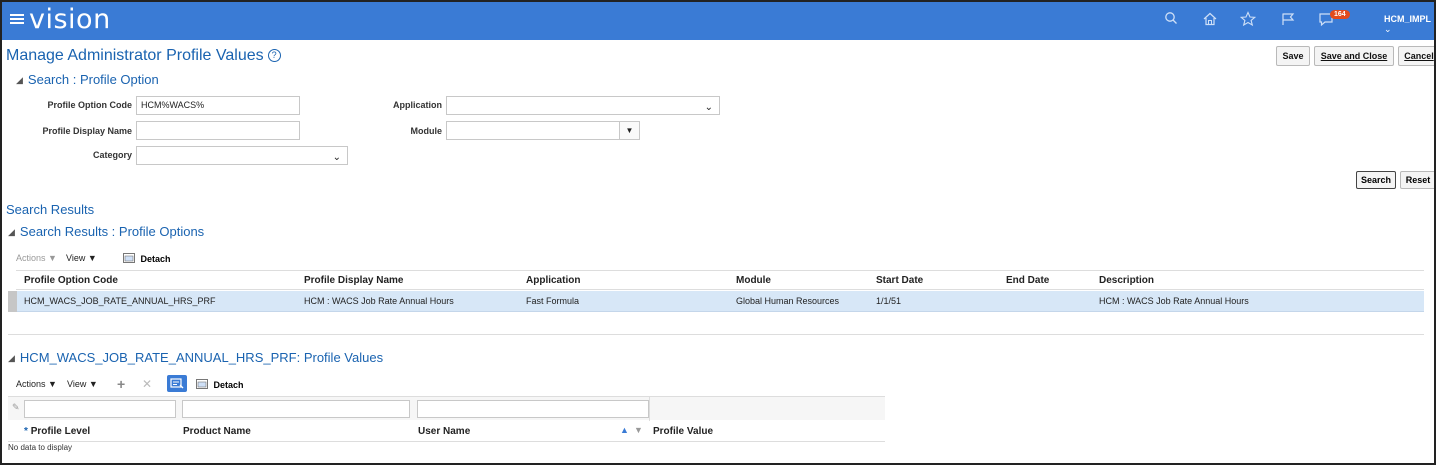 The width and height of the screenshot is (1436, 465). I want to click on home-icon, so click(1210, 21).